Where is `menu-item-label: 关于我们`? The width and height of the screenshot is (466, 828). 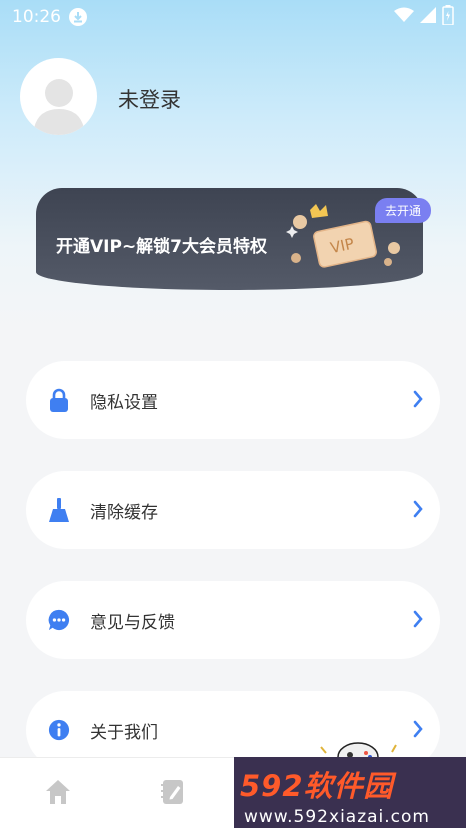 menu-item-label: 关于我们 is located at coordinates (124, 732).